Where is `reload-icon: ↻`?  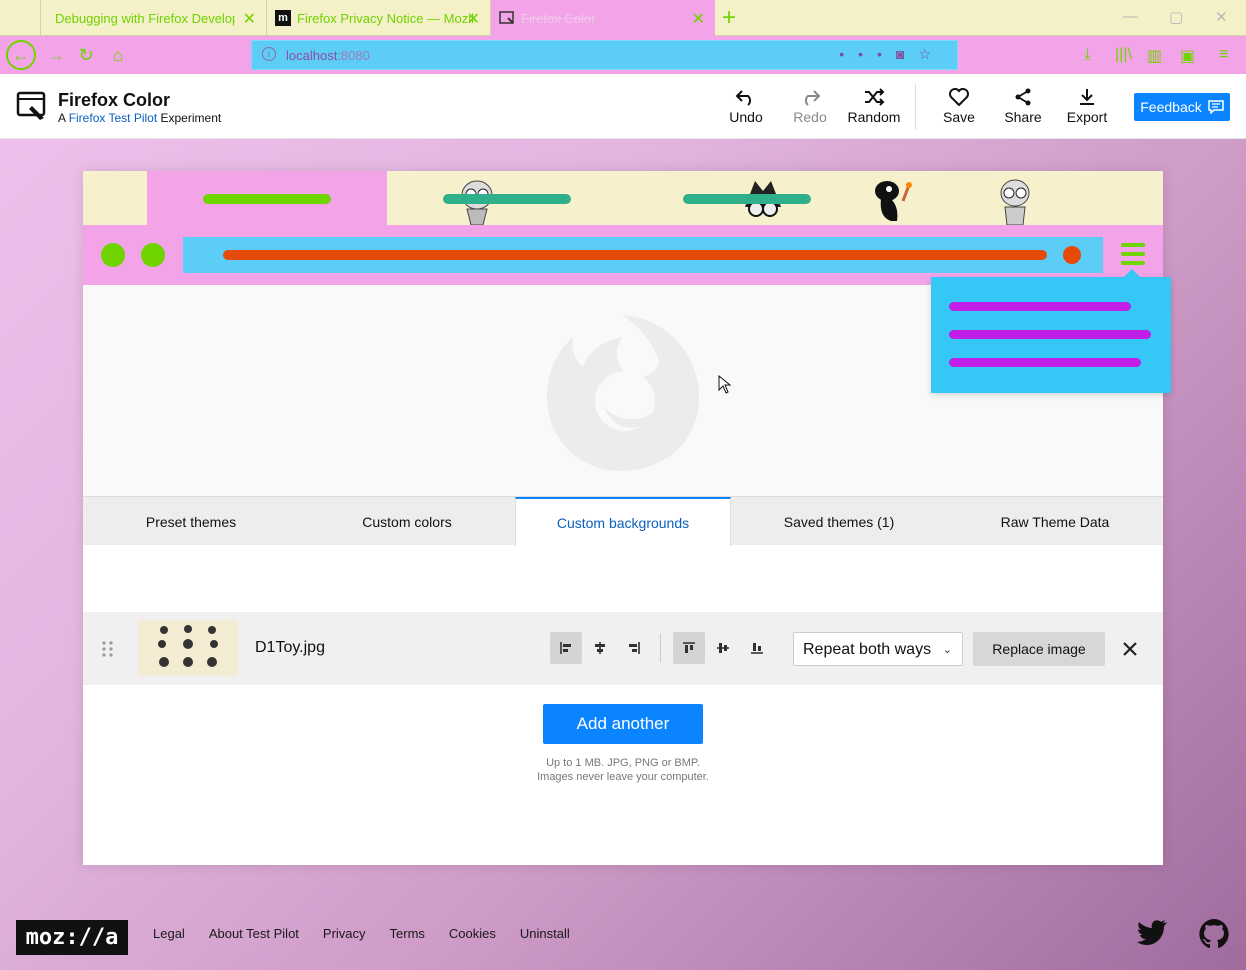 reload-icon: ↻ is located at coordinates (86, 55).